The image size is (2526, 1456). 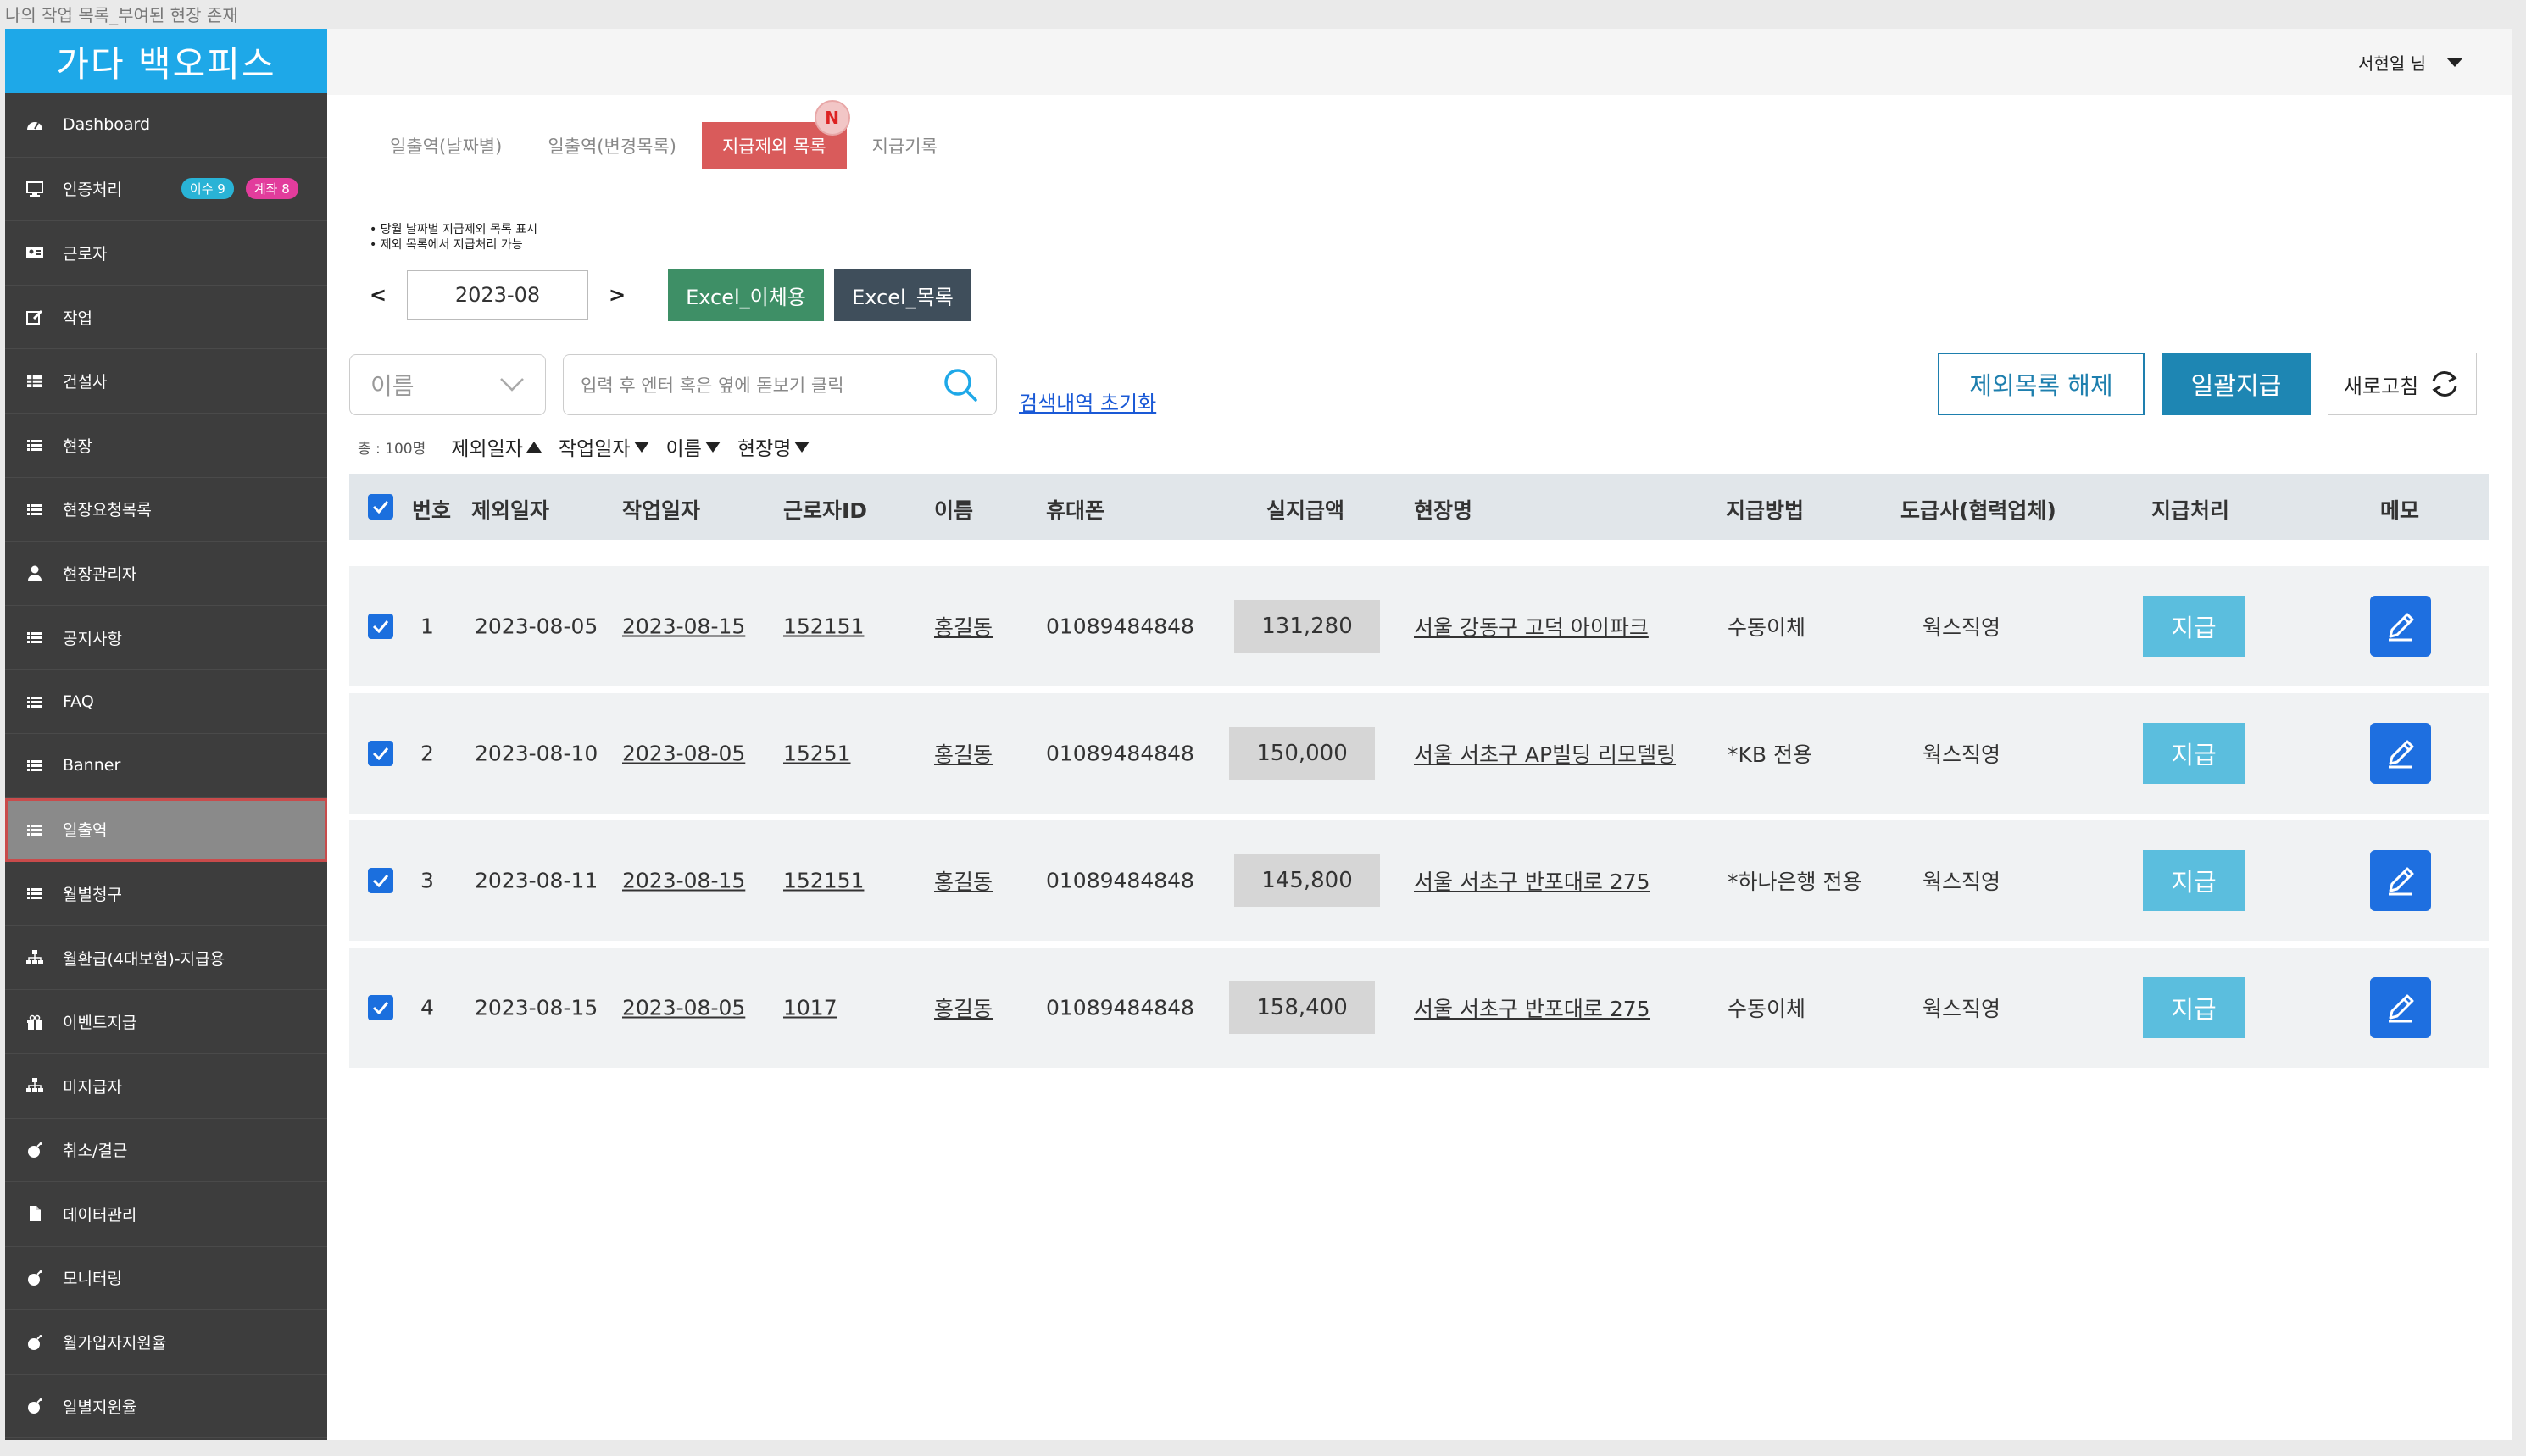 What do you see at coordinates (166, 1279) in the screenshot?
I see `sidebar-item: 모니터링` at bounding box center [166, 1279].